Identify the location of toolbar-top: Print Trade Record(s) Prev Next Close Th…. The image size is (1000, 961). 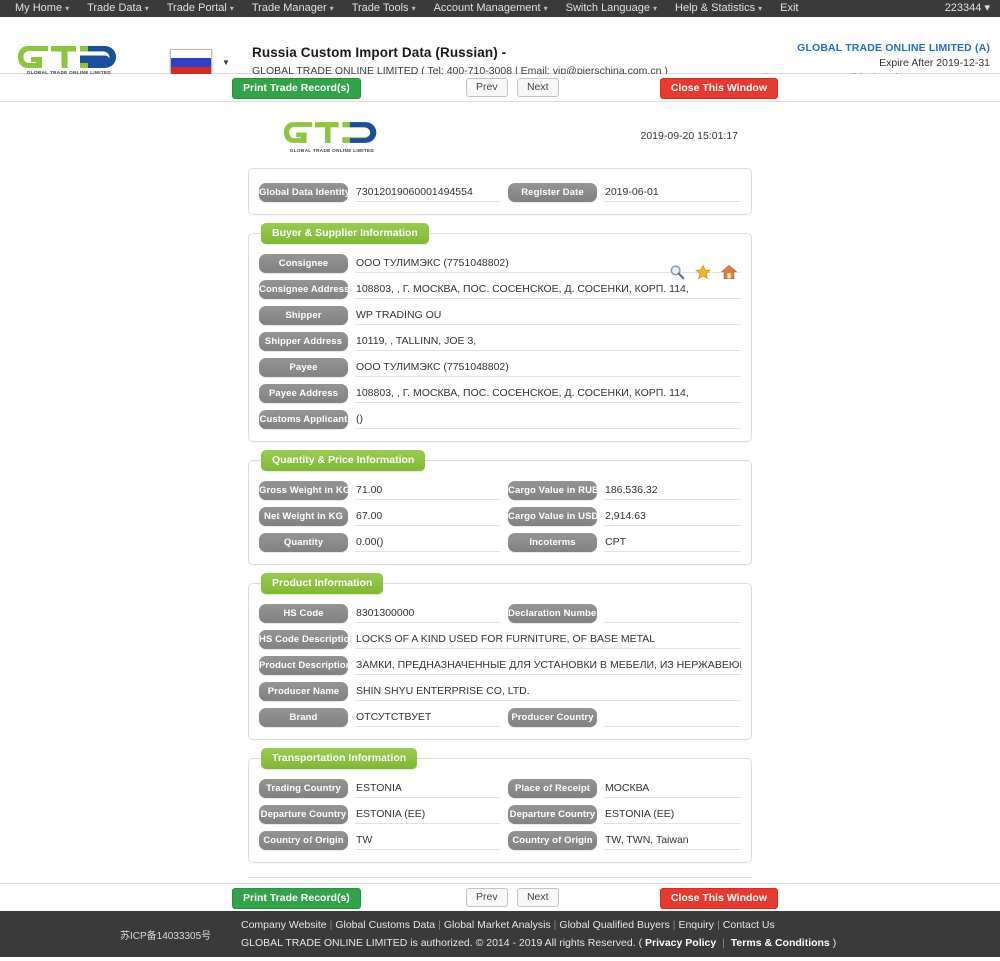
(500, 88).